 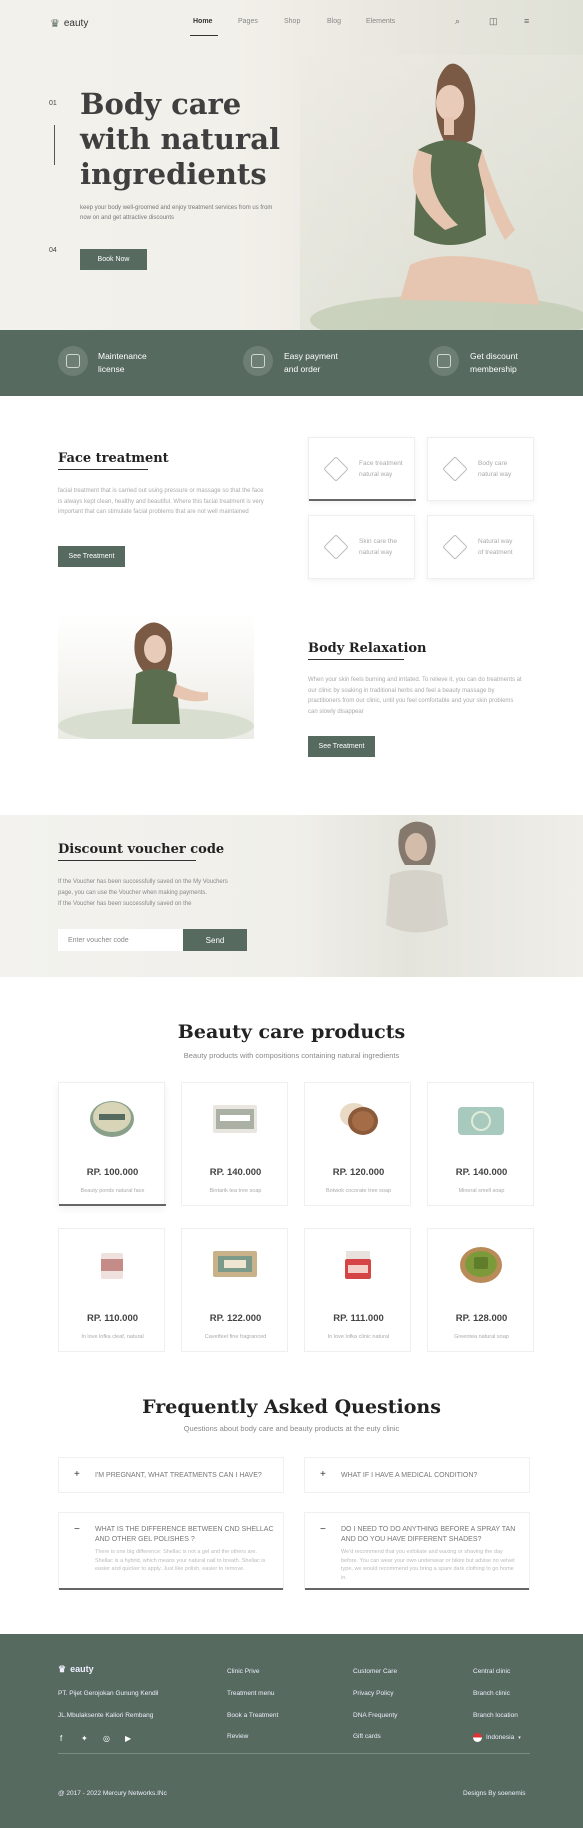 I want to click on card-label: Natural way of treatment, so click(x=504, y=547).